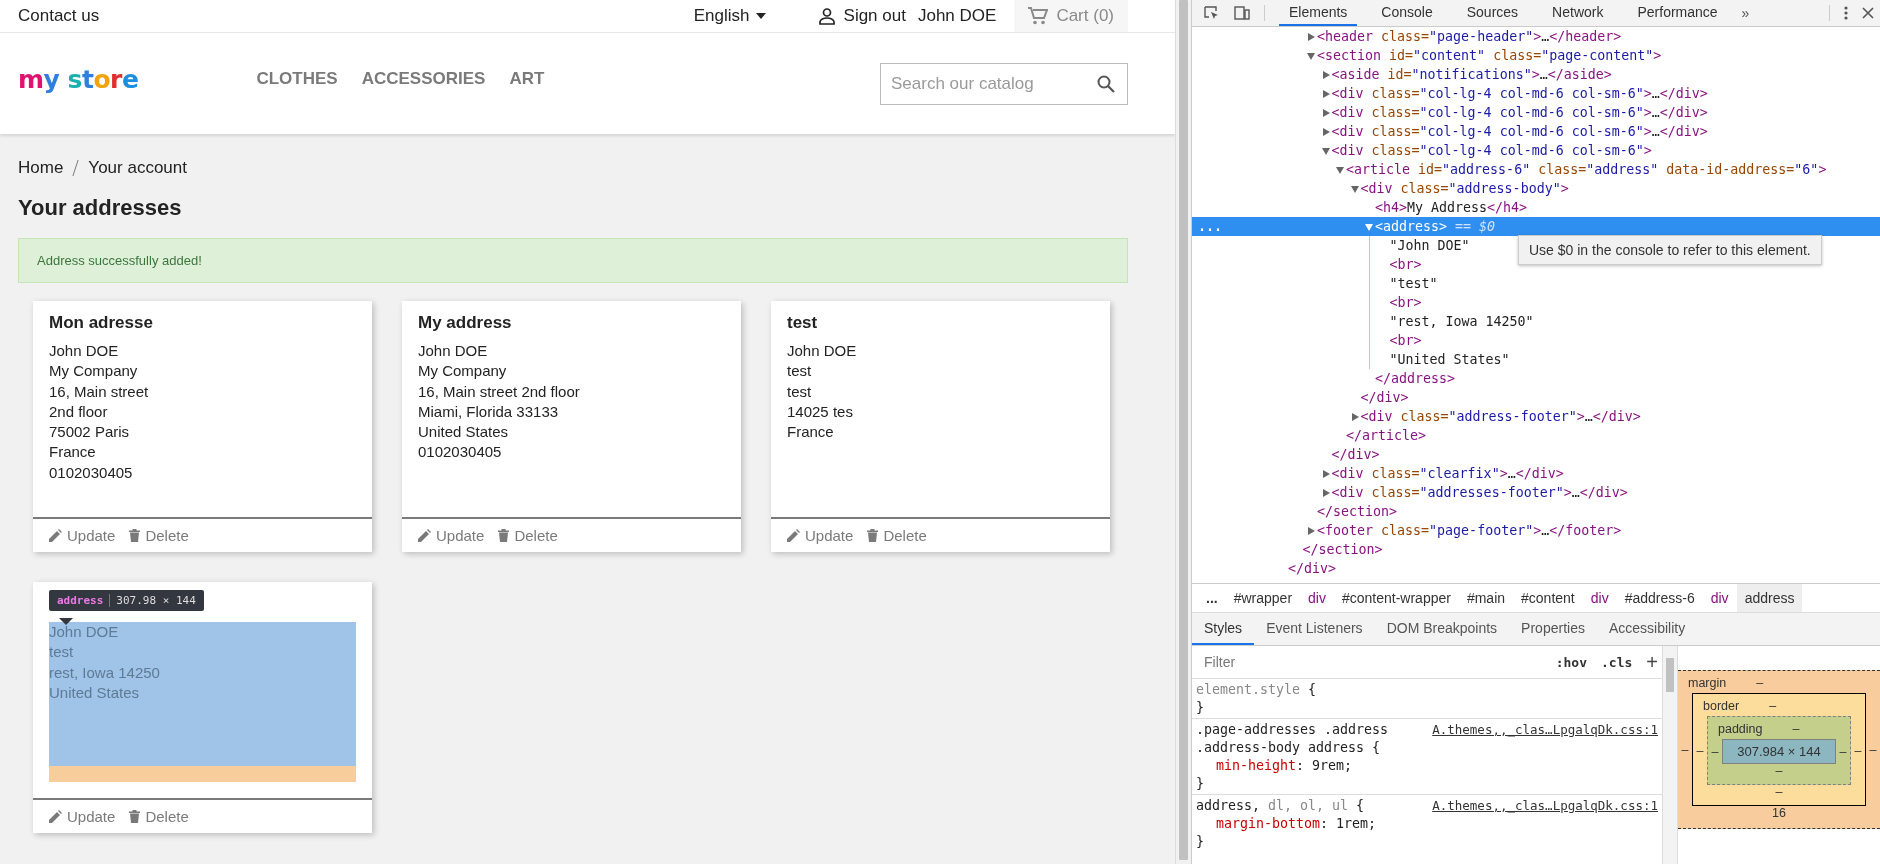 This screenshot has height=864, width=1880. I want to click on dom-node-line: <h4>My Address</h4>, so click(1451, 207).